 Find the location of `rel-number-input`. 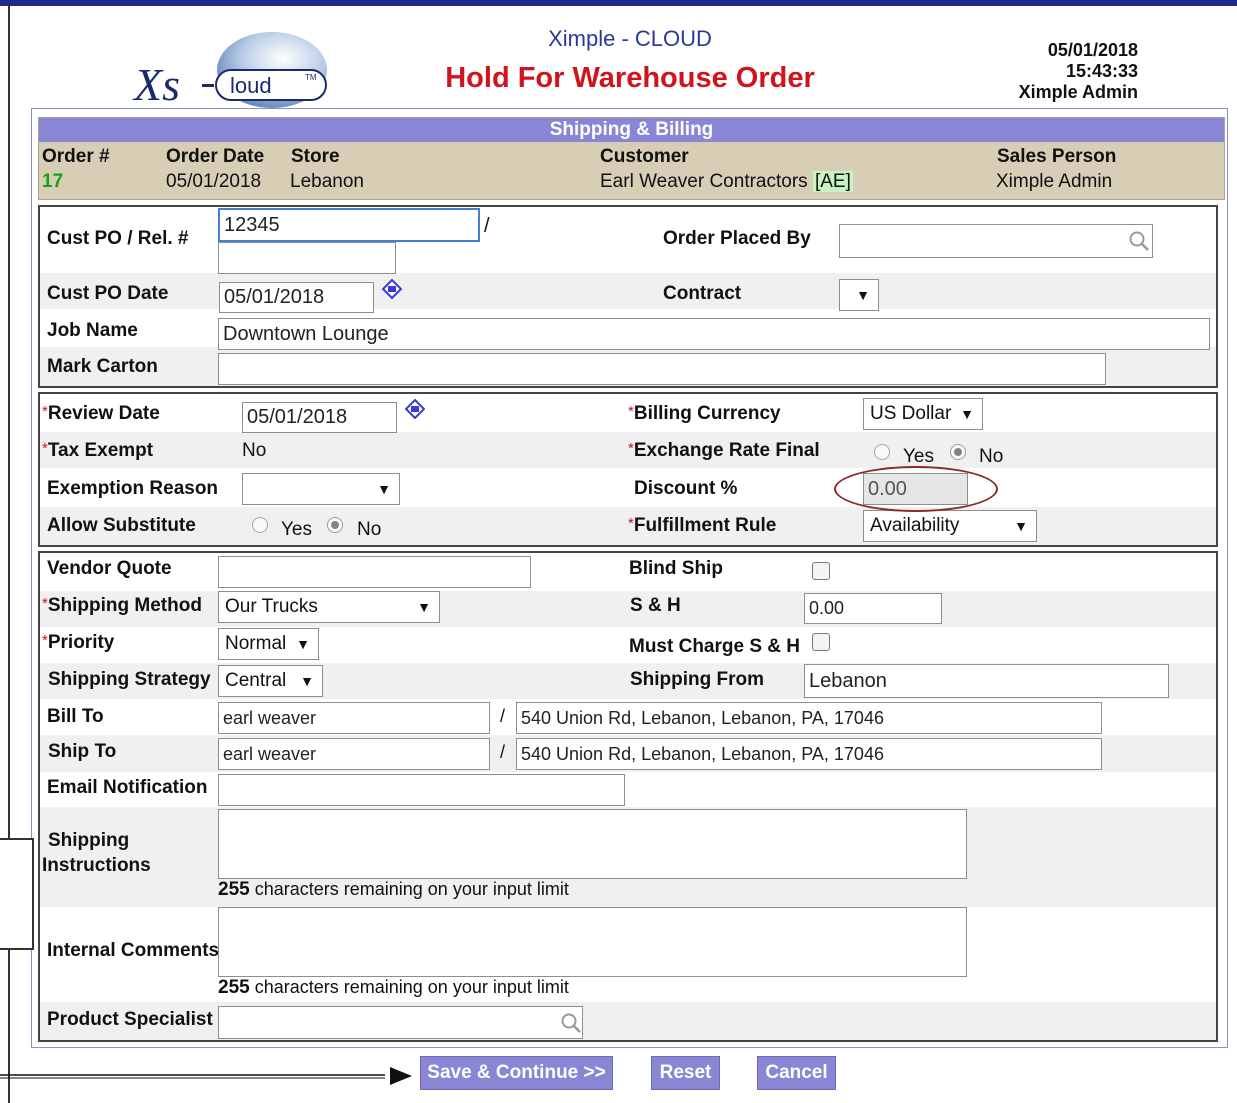

rel-number-input is located at coordinates (307, 258).